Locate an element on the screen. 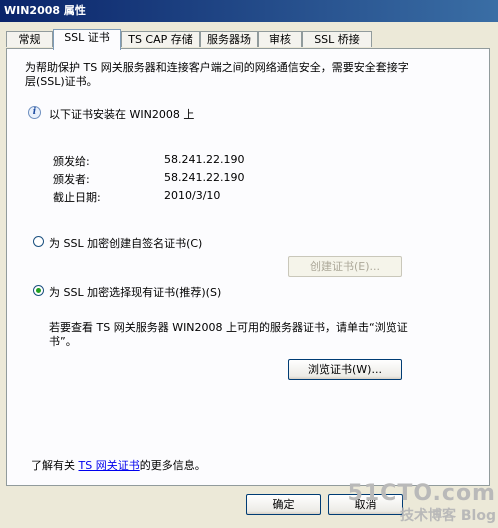 The image size is (498, 528). issued-by-label: 颁发者: is located at coordinates (71, 179).